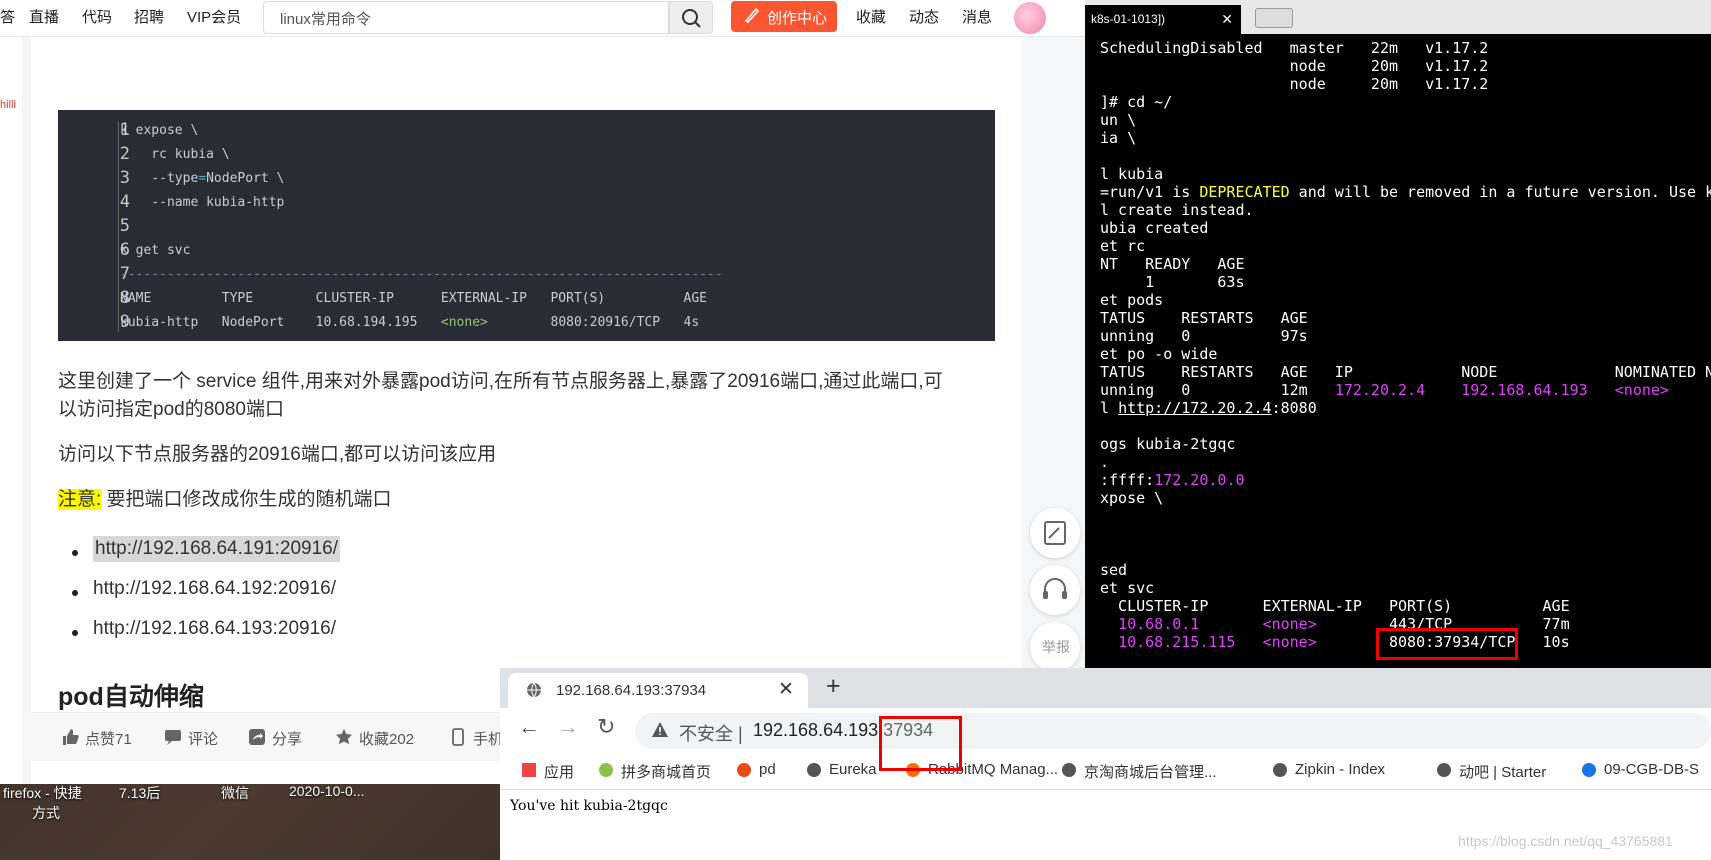 This screenshot has width=1711, height=860. I want to click on like-button: 点赞71, so click(96, 738).